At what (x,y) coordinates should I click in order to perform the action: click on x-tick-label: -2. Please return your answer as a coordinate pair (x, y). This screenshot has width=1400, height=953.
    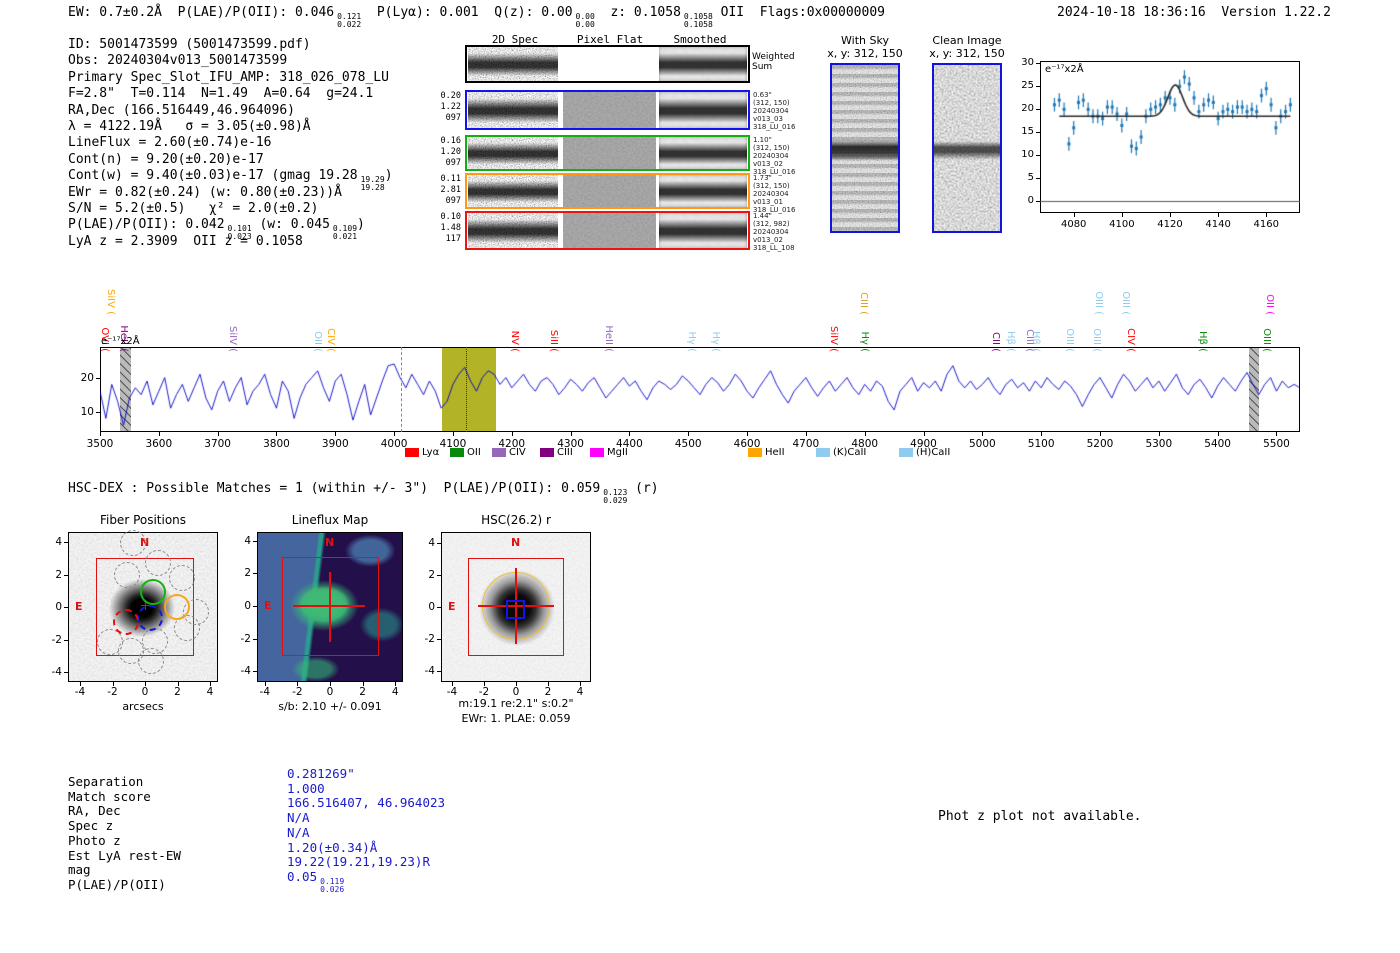
    Looking at the image, I should click on (297, 692).